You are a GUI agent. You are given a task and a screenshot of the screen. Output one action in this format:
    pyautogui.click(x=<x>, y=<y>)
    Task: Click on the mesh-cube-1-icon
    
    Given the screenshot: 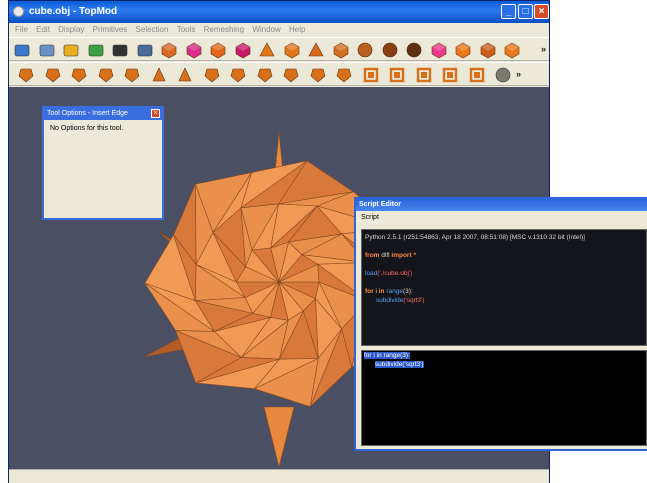 What is the action you would take?
    pyautogui.click(x=169, y=50)
    